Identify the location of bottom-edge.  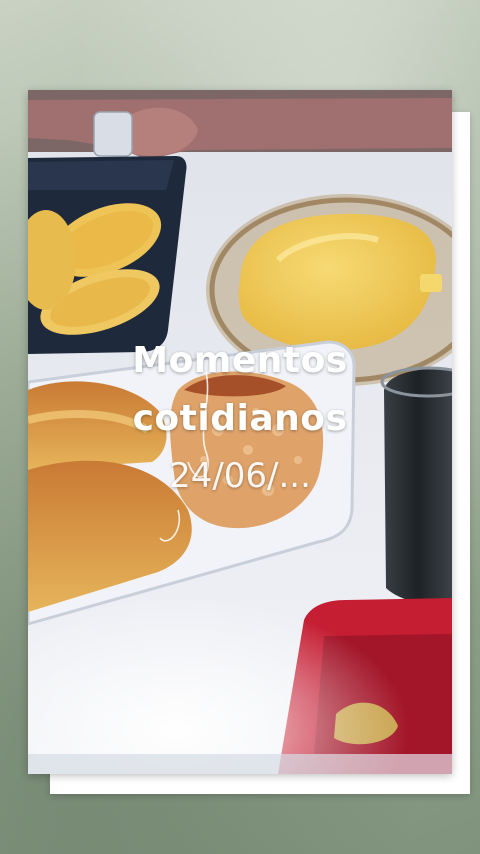
(240, 764).